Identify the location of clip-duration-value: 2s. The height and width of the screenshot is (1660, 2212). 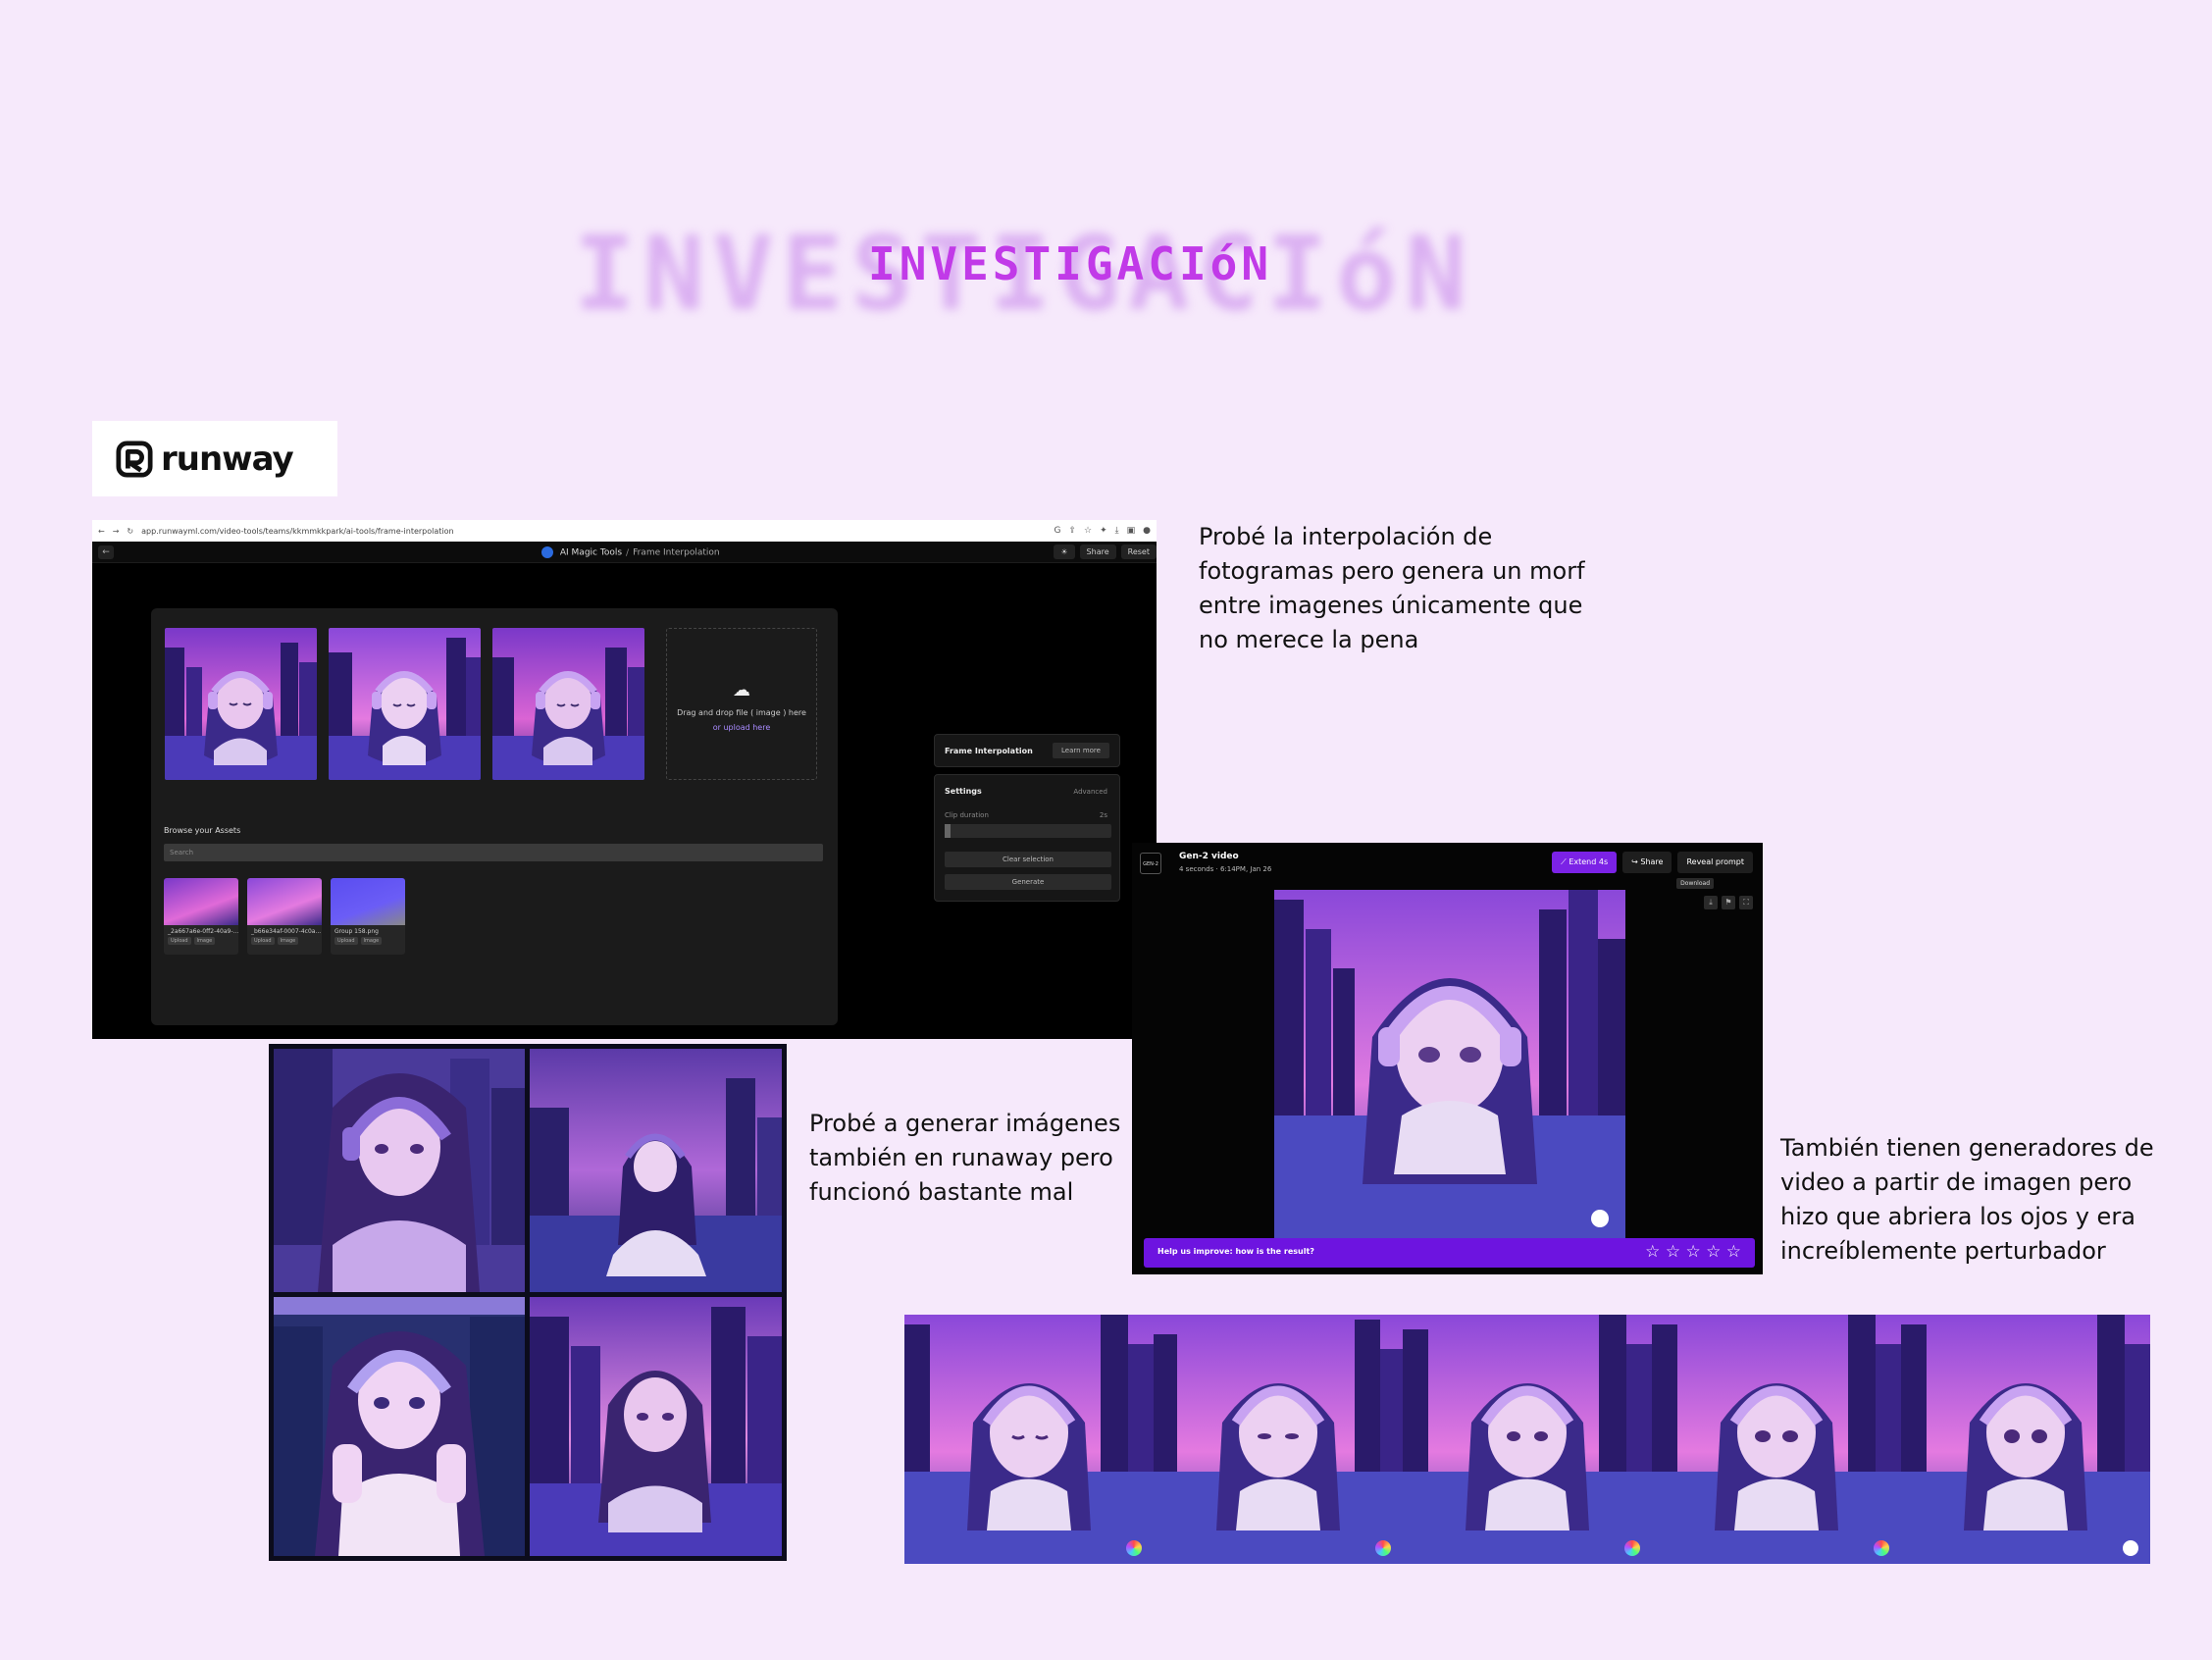
(1103, 815).